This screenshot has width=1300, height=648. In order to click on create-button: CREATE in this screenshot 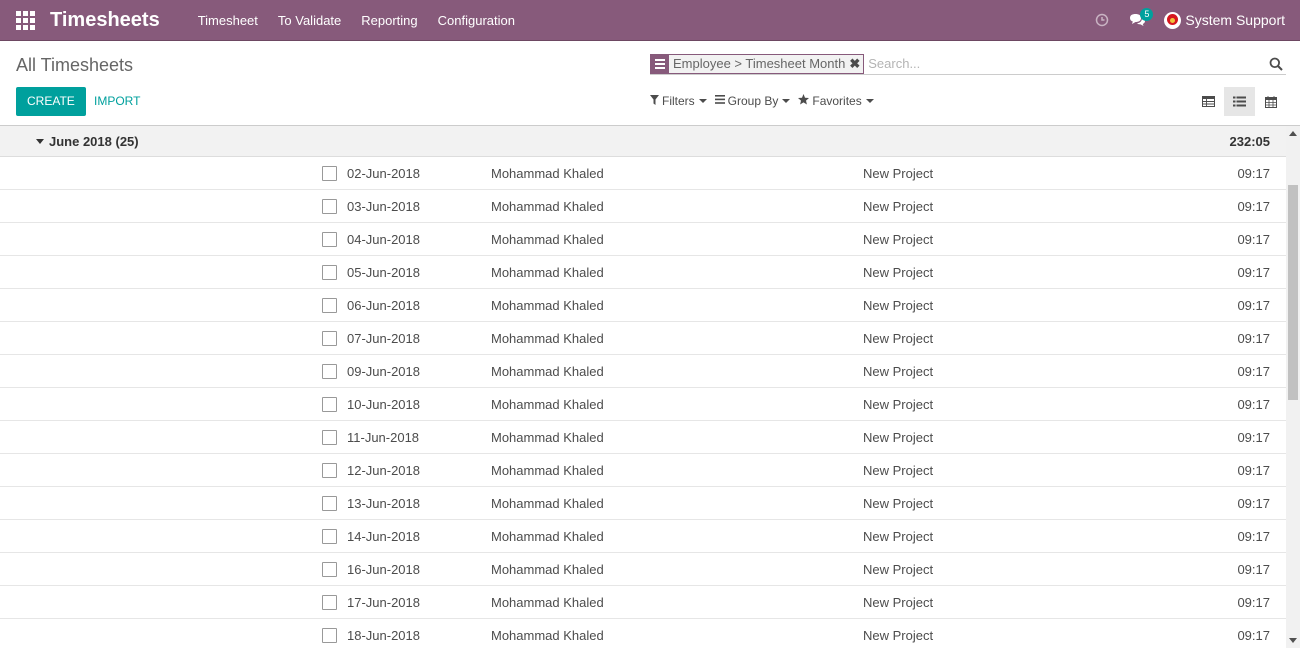, I will do `click(51, 101)`.